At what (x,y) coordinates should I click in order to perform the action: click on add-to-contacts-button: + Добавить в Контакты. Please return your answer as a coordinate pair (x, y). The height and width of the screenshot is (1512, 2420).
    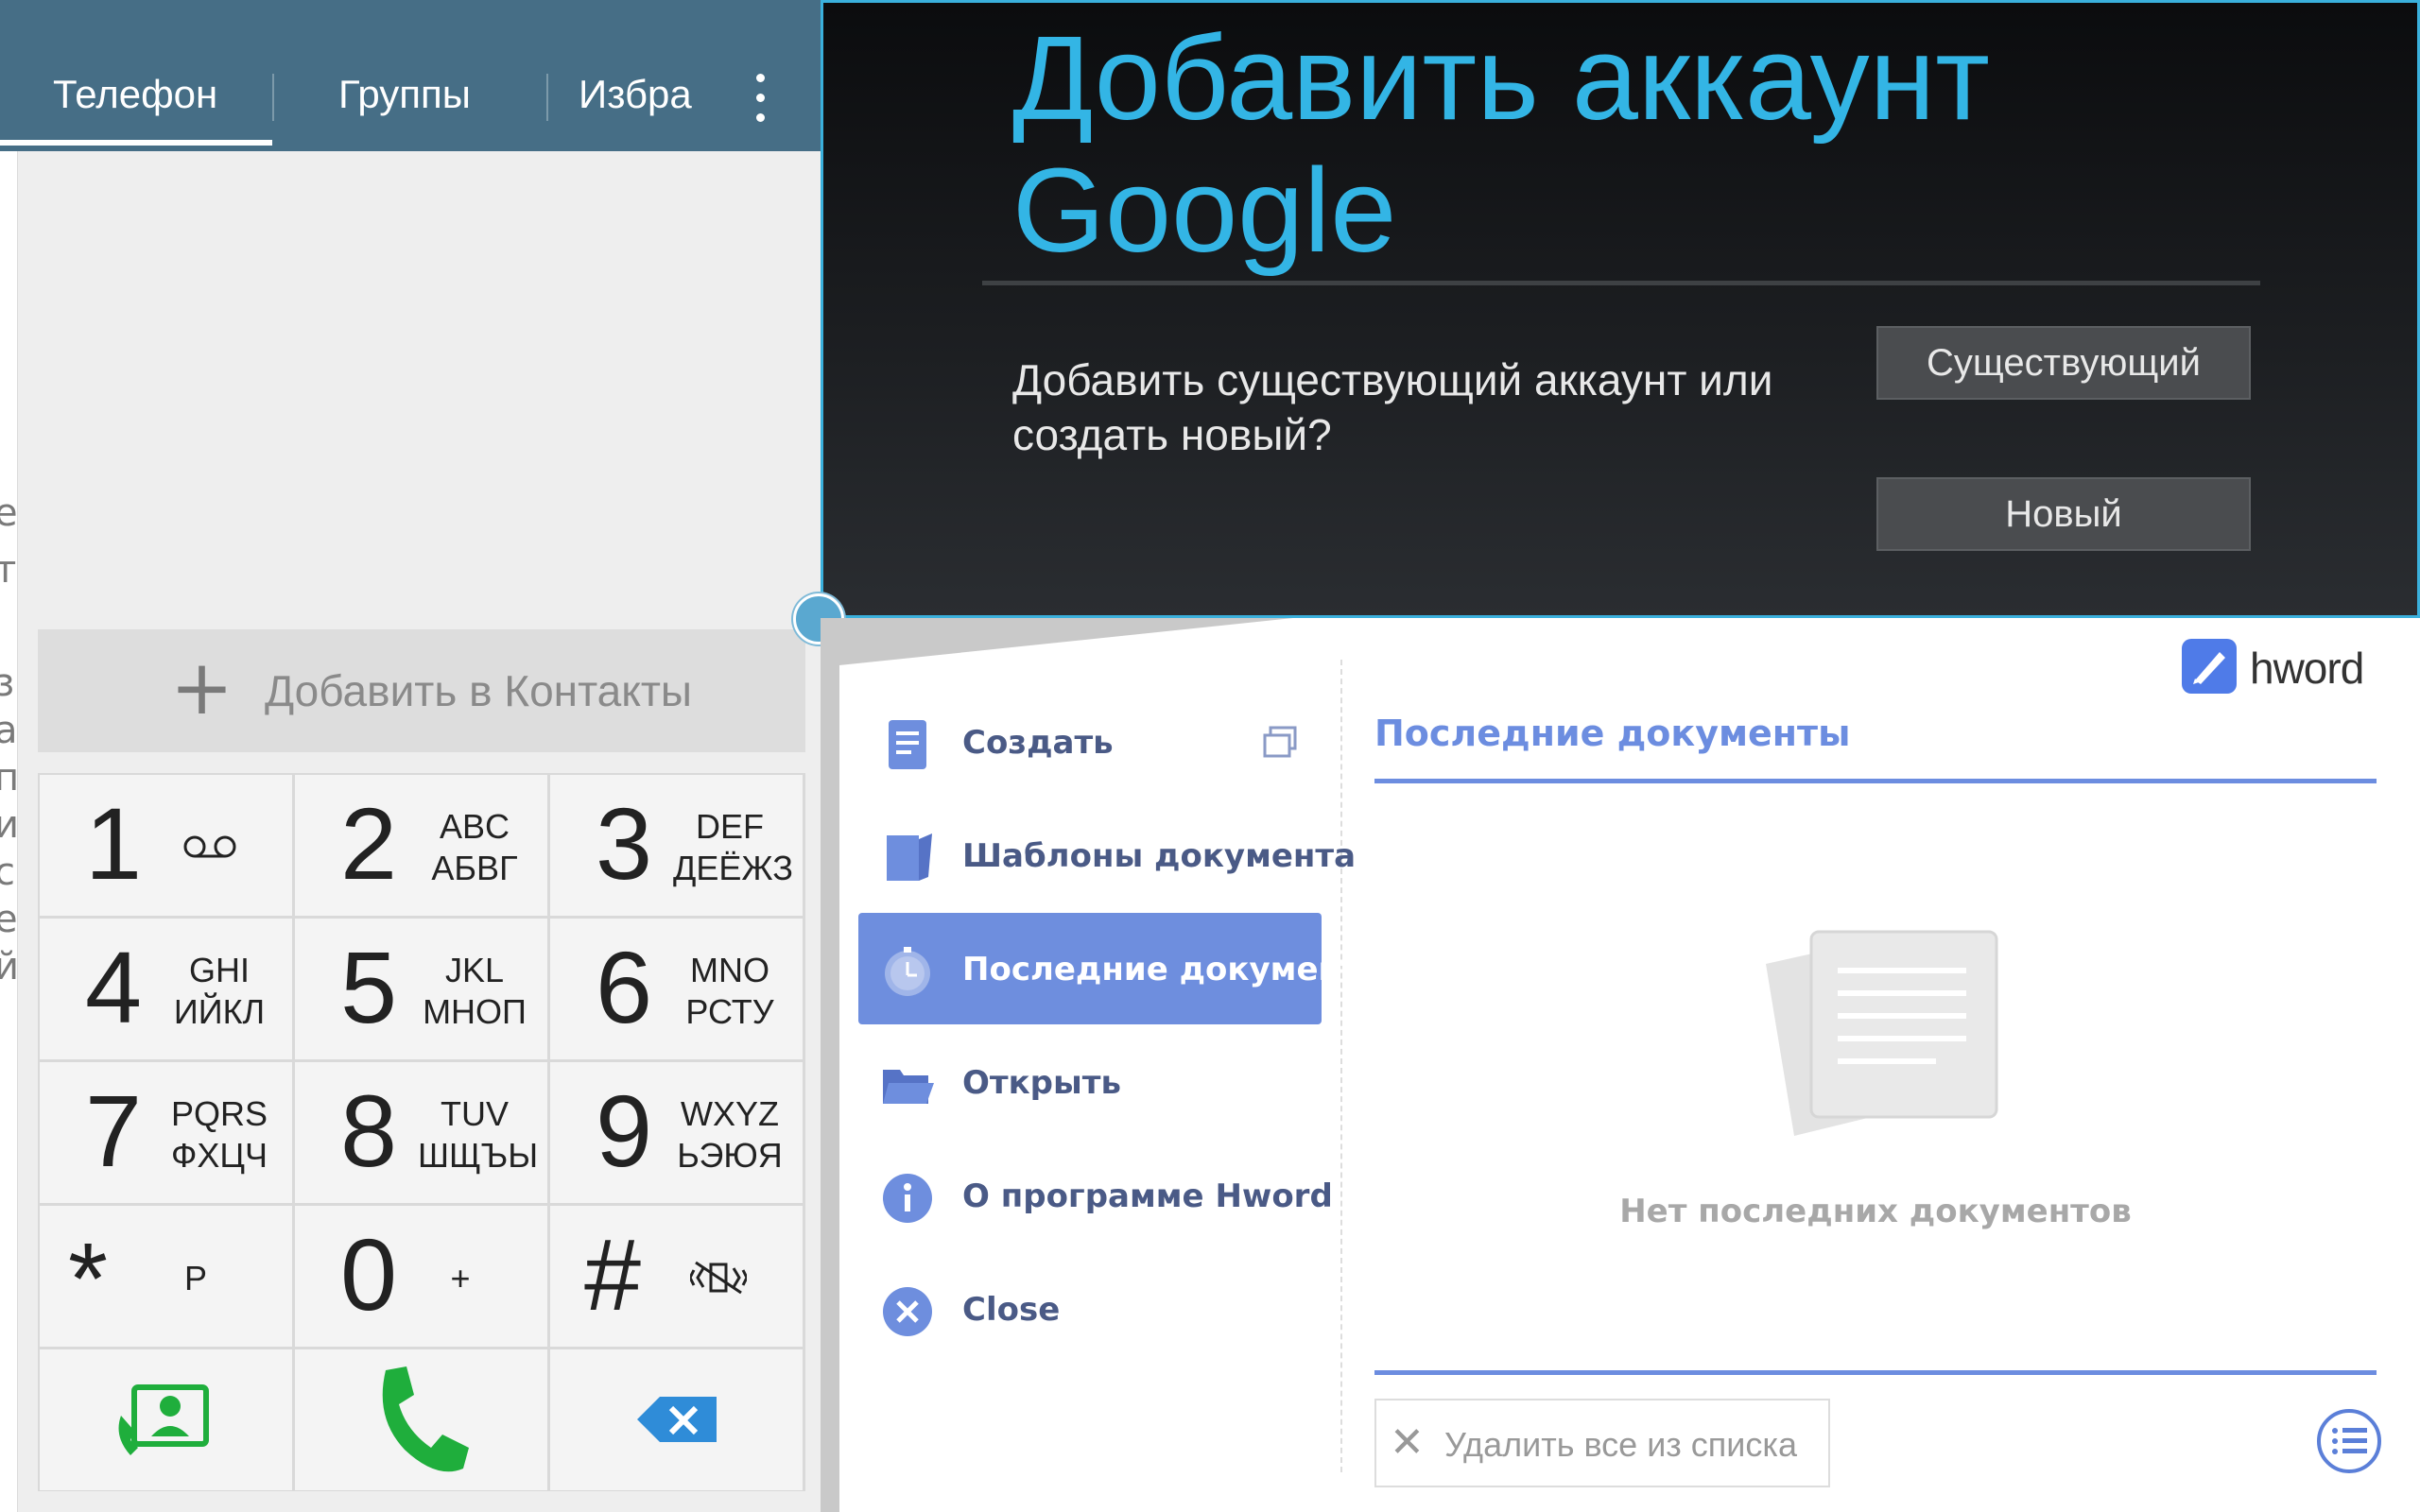
    Looking at the image, I should click on (421, 690).